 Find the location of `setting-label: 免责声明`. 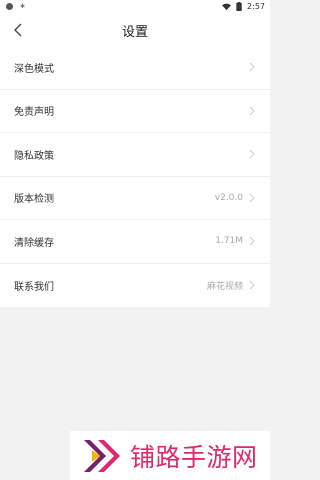

setting-label: 免责声明 is located at coordinates (34, 113).